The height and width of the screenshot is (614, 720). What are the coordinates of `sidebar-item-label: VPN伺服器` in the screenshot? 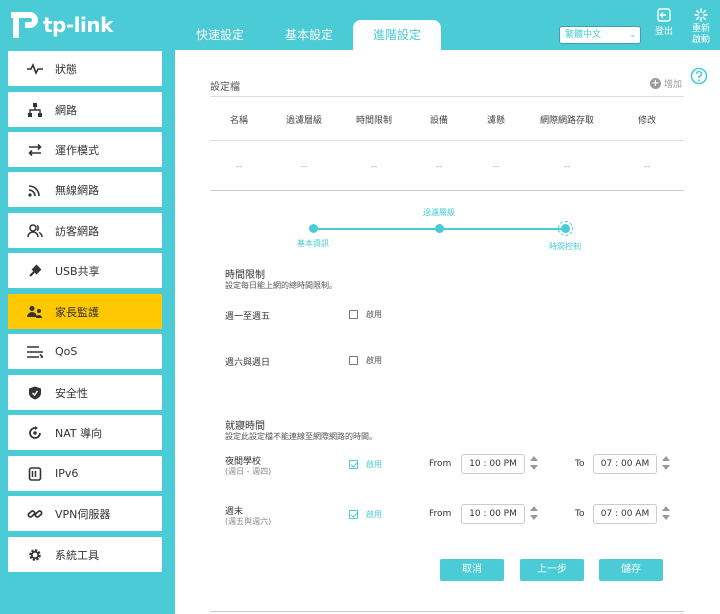 It's located at (83, 514).